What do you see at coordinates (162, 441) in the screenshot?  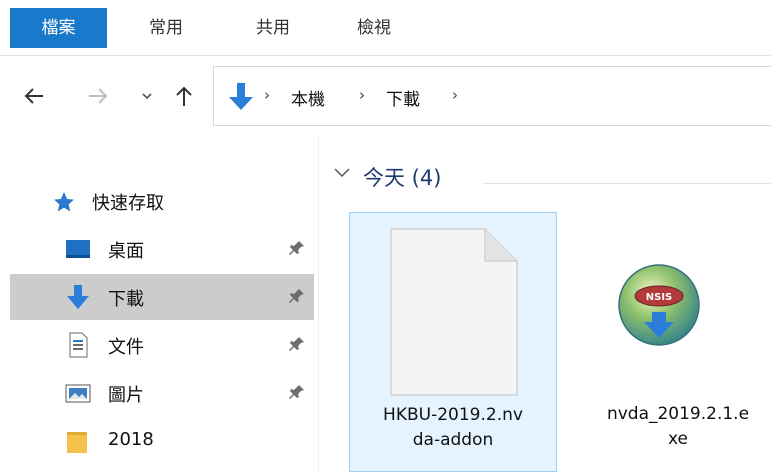 I see `sidebar-item-2018: 2018` at bounding box center [162, 441].